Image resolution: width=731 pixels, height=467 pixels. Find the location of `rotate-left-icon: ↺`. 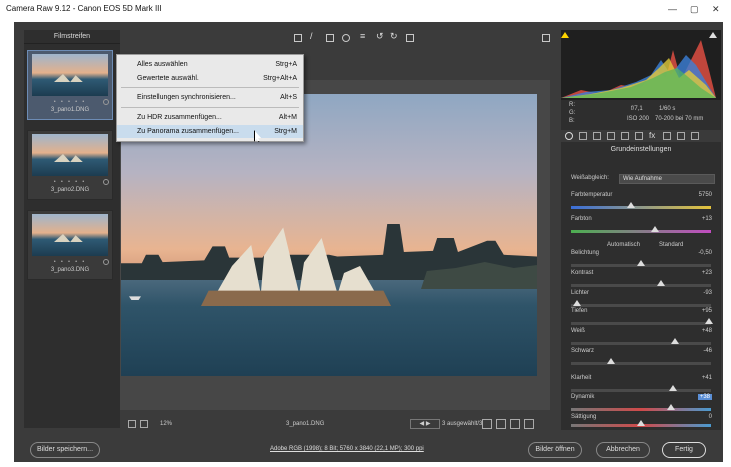

rotate-left-icon: ↺ is located at coordinates (380, 36).